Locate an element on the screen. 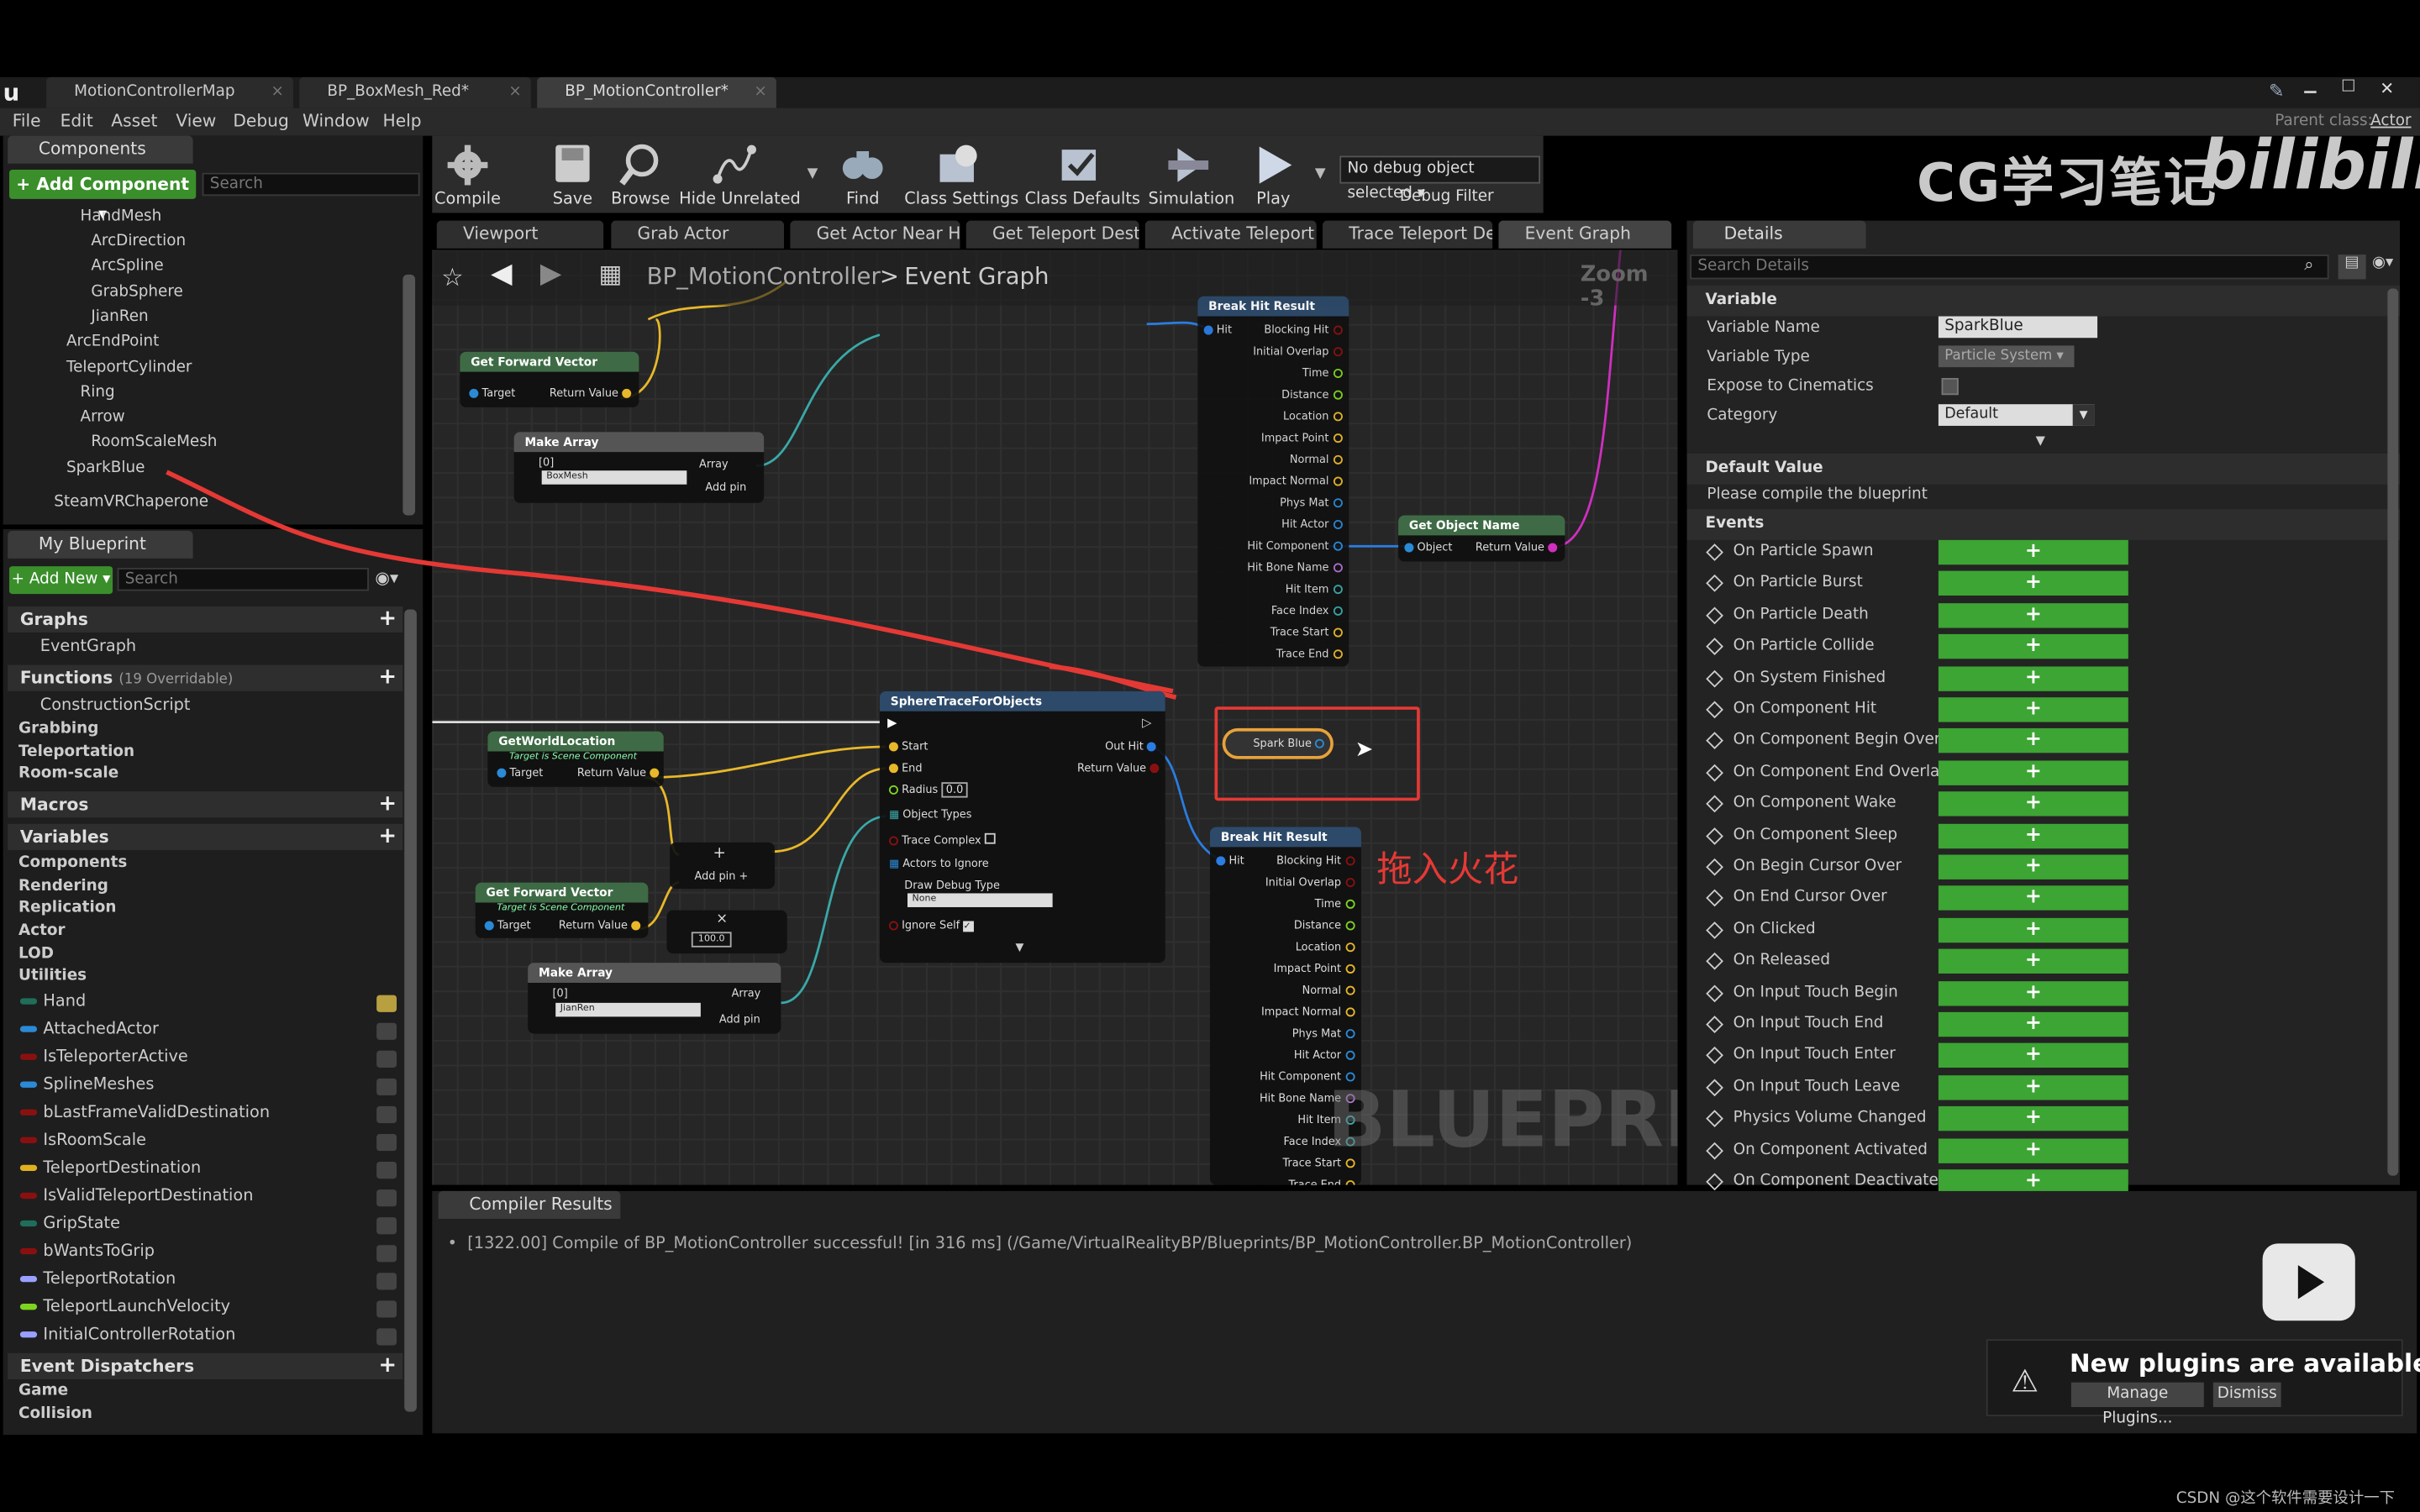 This screenshot has height=1512, width=2420. event-row: On System Finished + is located at coordinates (2044, 680).